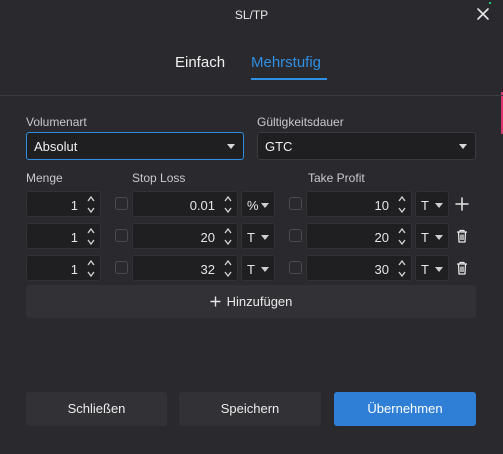 The width and height of the screenshot is (503, 454). I want to click on take-profit-header: Take Profit, so click(336, 178).